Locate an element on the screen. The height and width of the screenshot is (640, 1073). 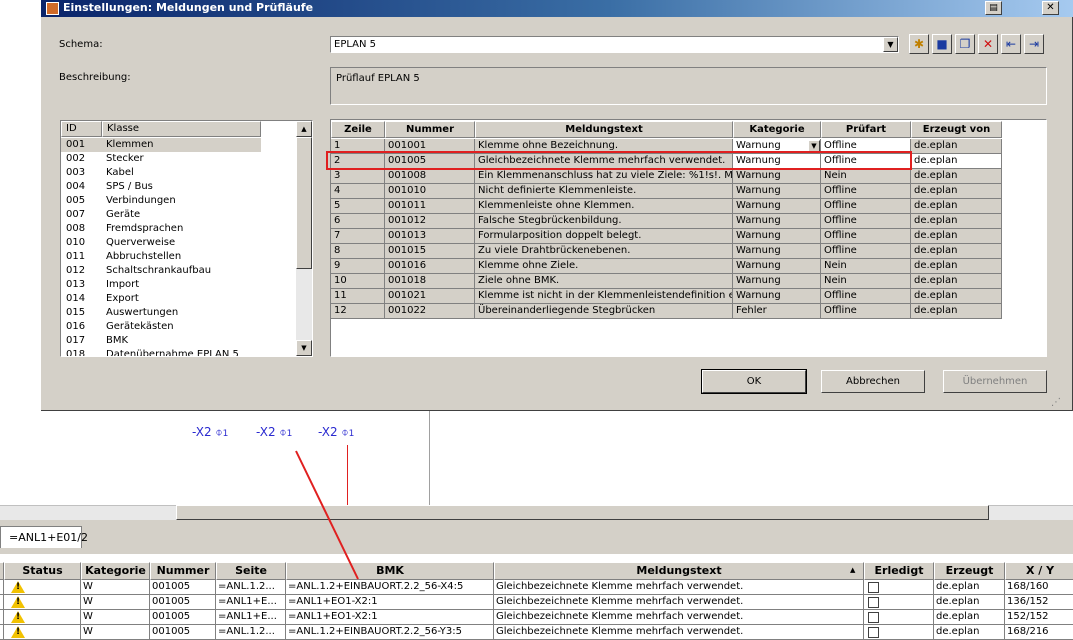
grid-cell-nummer: 001015 is located at coordinates (430, 251).